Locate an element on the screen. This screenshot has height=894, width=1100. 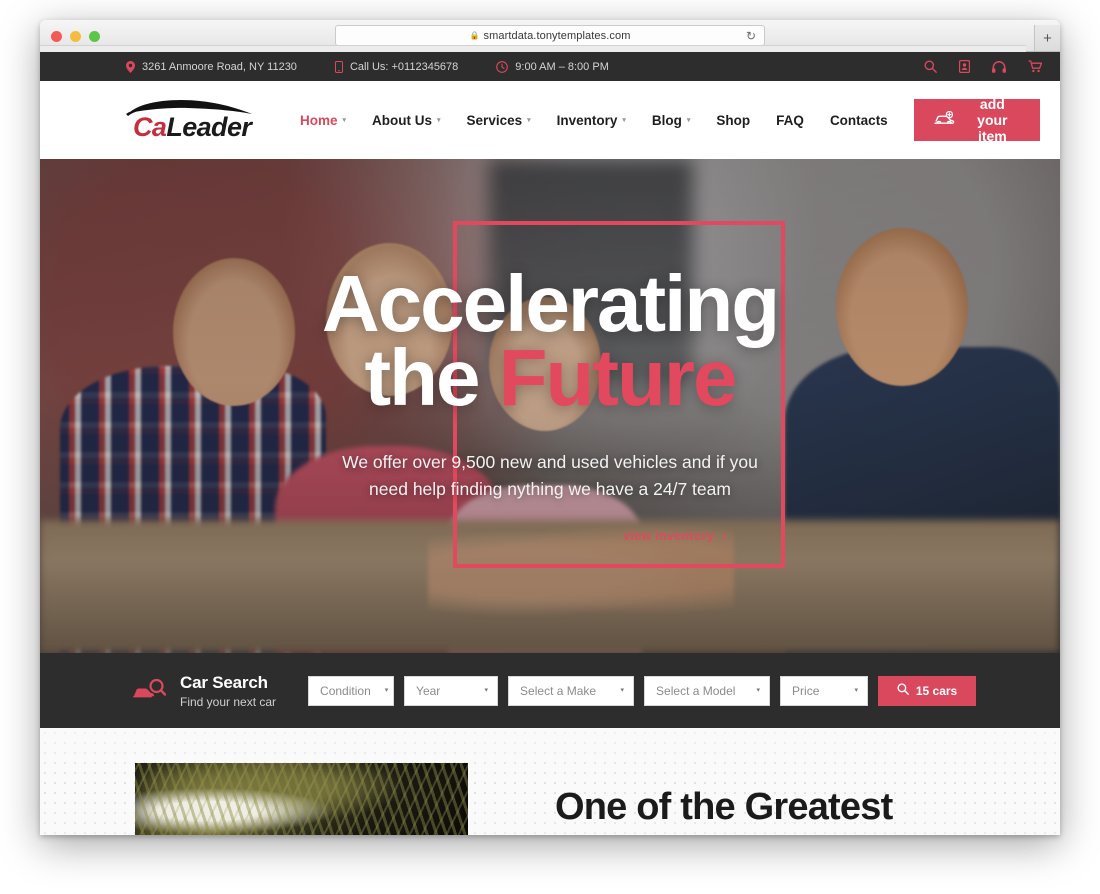
browser-tab-strip is located at coordinates (533, 48).